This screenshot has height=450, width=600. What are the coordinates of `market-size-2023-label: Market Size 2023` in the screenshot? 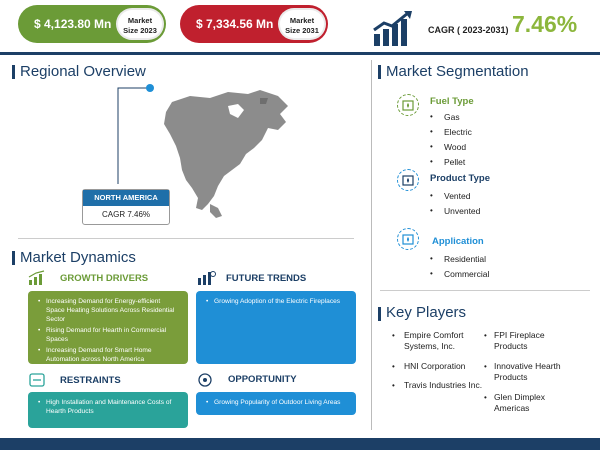 It's located at (140, 24).